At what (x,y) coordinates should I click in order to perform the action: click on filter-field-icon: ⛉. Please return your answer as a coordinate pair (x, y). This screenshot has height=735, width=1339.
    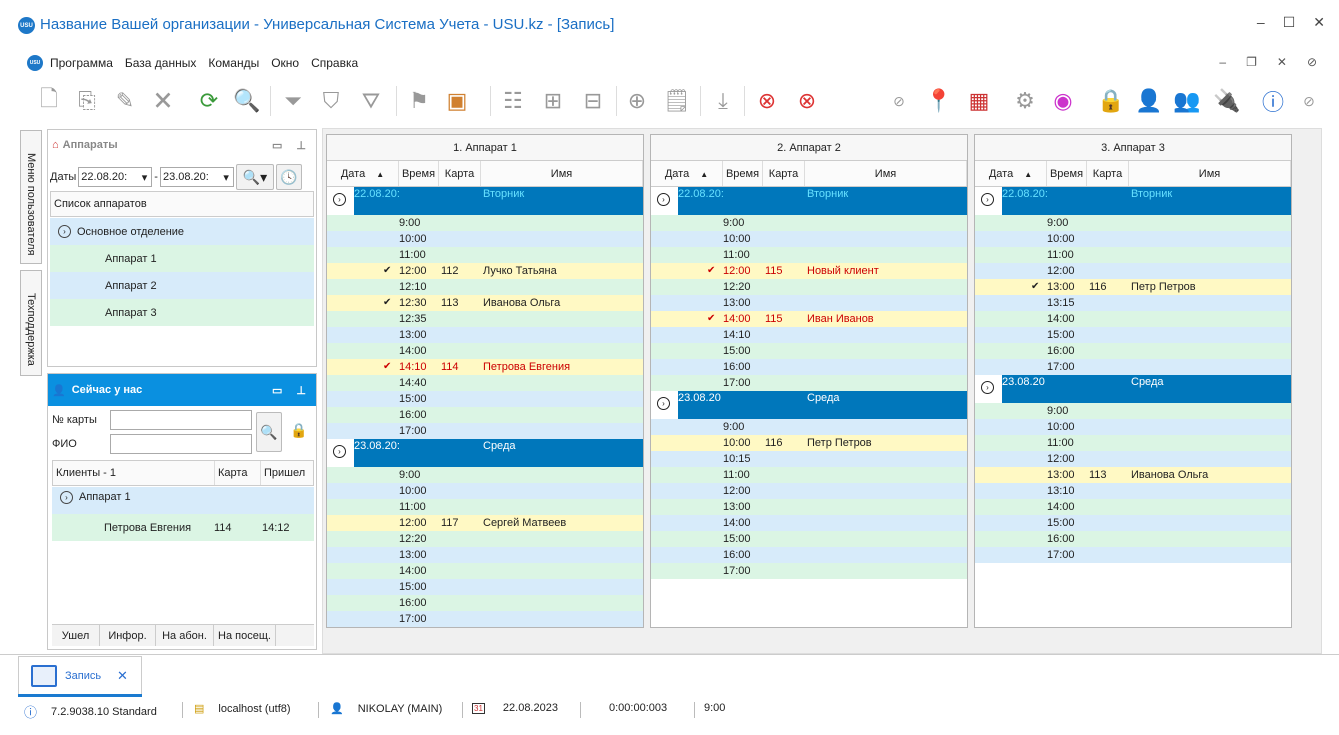
    Looking at the image, I should click on (331, 101).